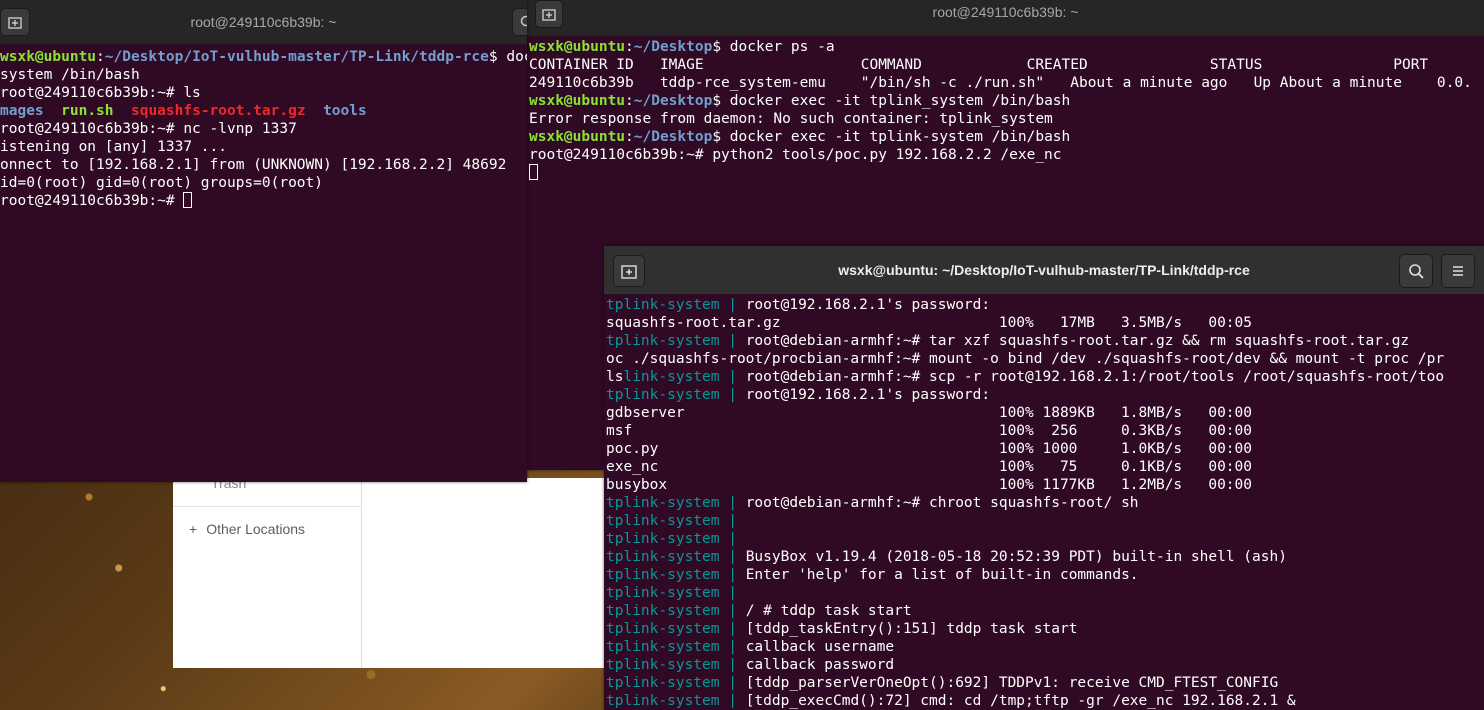 The image size is (1484, 710). I want to click on terminal-line: msf 100% 256 0.3KB/s 00:00, so click(1045, 431).